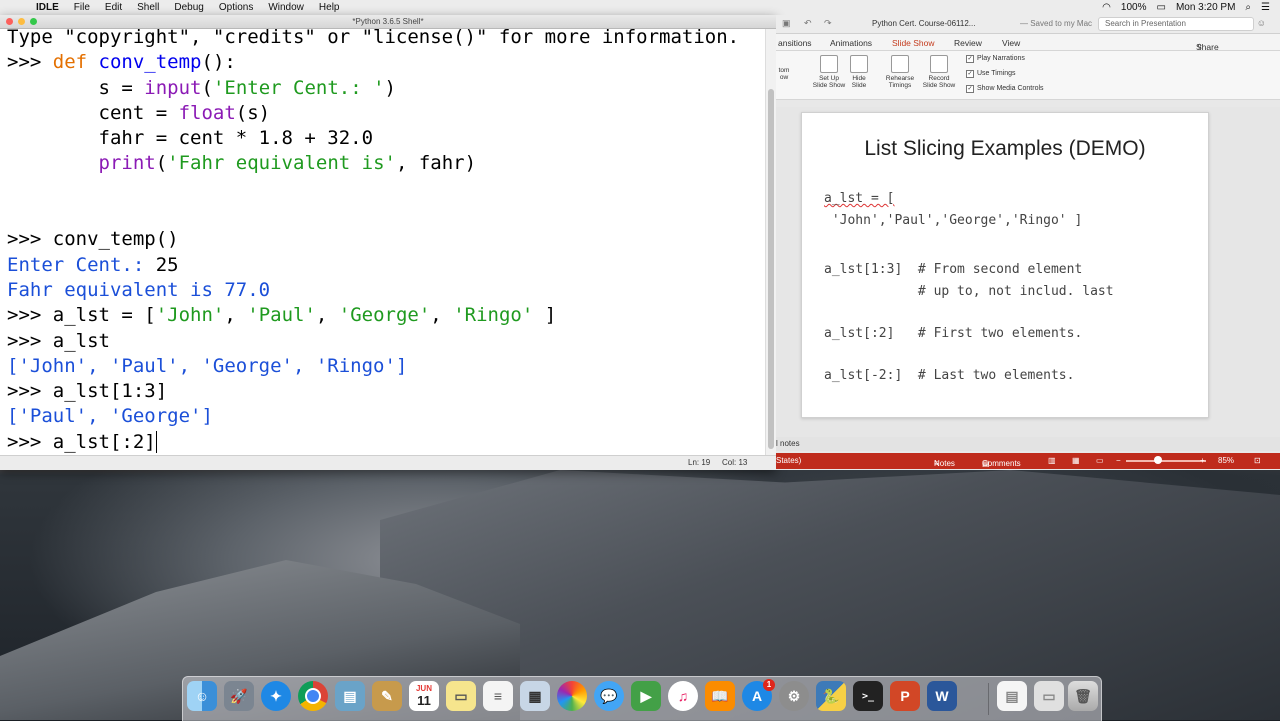 The image size is (1280, 721). What do you see at coordinates (969, 291) in the screenshot?
I see `slide-code-line: # up to, not includ. last` at bounding box center [969, 291].